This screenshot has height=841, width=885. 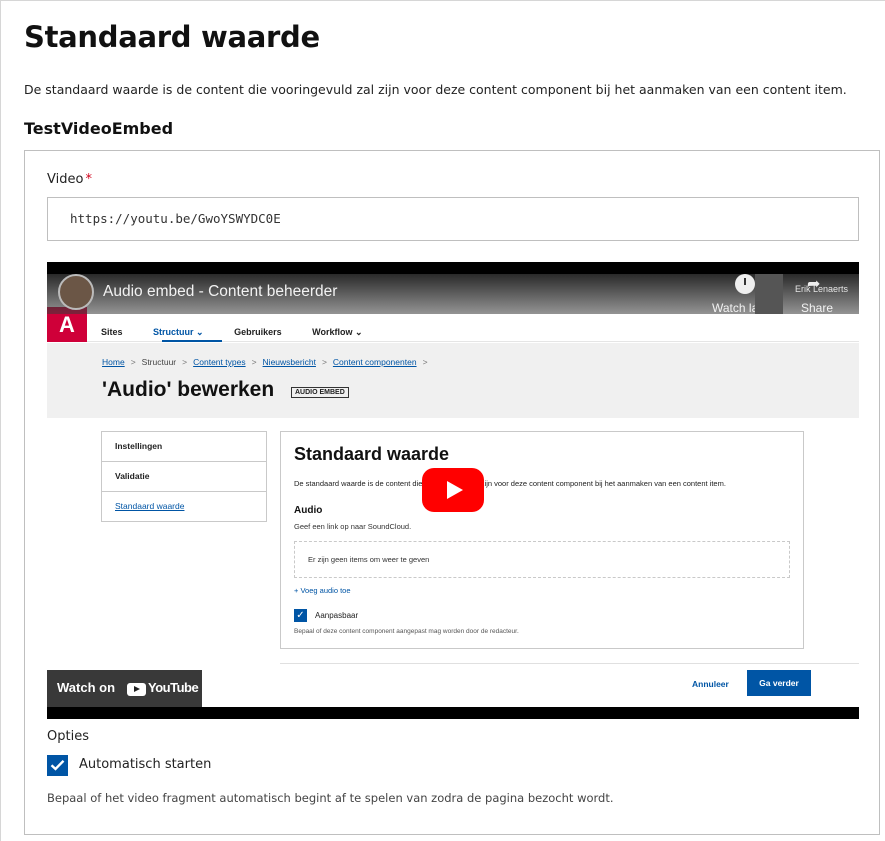 What do you see at coordinates (184, 446) in the screenshot?
I see `cms-sidebar-item: Instellingen` at bounding box center [184, 446].